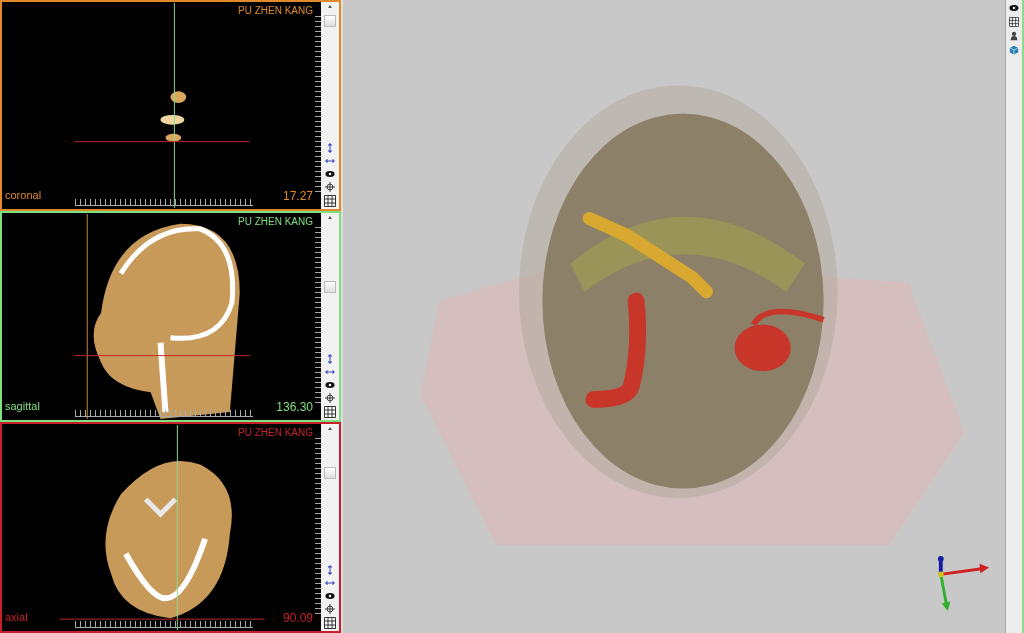 Image resolution: width=1024 pixels, height=633 pixels. What do you see at coordinates (294, 407) in the screenshot?
I see `slice-position: 136.30` at bounding box center [294, 407].